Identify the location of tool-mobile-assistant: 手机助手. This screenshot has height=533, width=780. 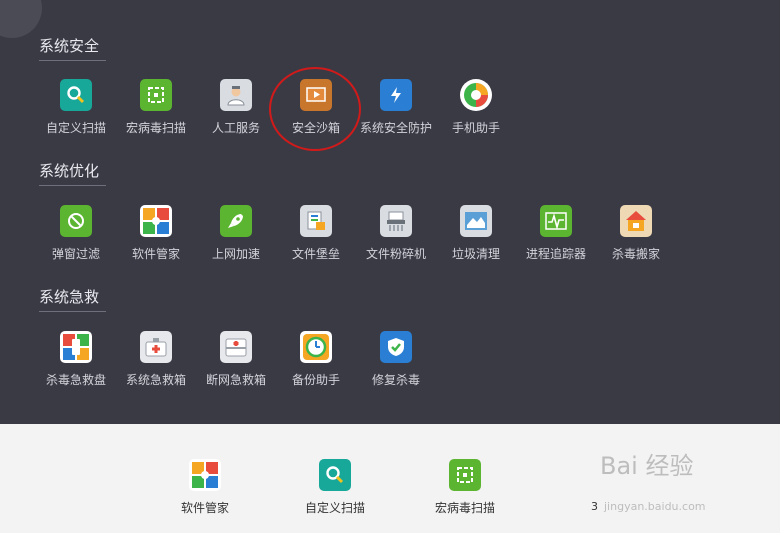
(476, 107).